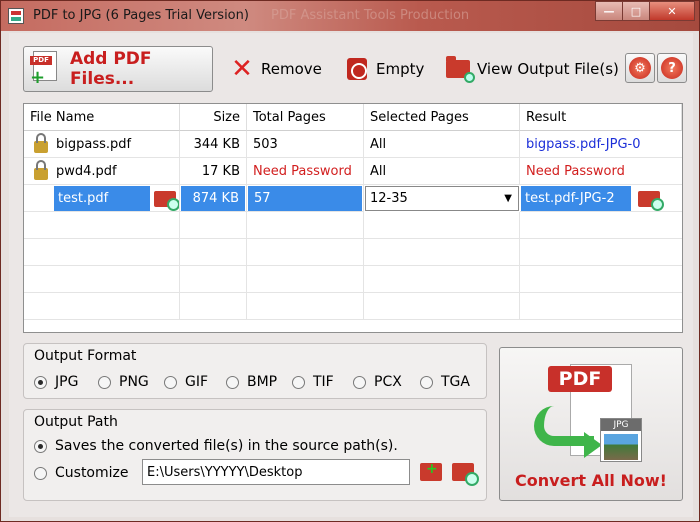 This screenshot has width=700, height=522. Describe the element at coordinates (305, 144) in the screenshot. I see `total-pages: 503` at that location.